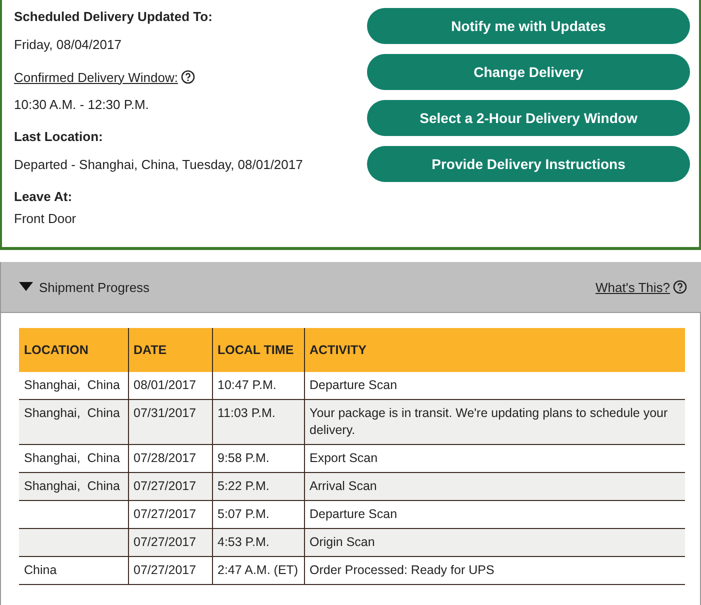  Describe the element at coordinates (244, 514) in the screenshot. I see `table-cell: 5:07 P.M.` at that location.